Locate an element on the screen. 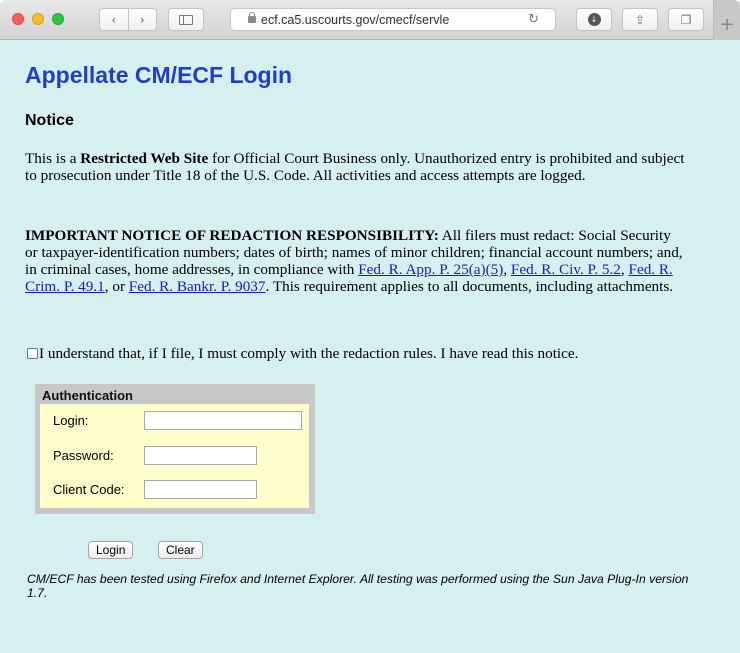 The image size is (740, 653). client-code-label: Client Code: is located at coordinates (89, 489).